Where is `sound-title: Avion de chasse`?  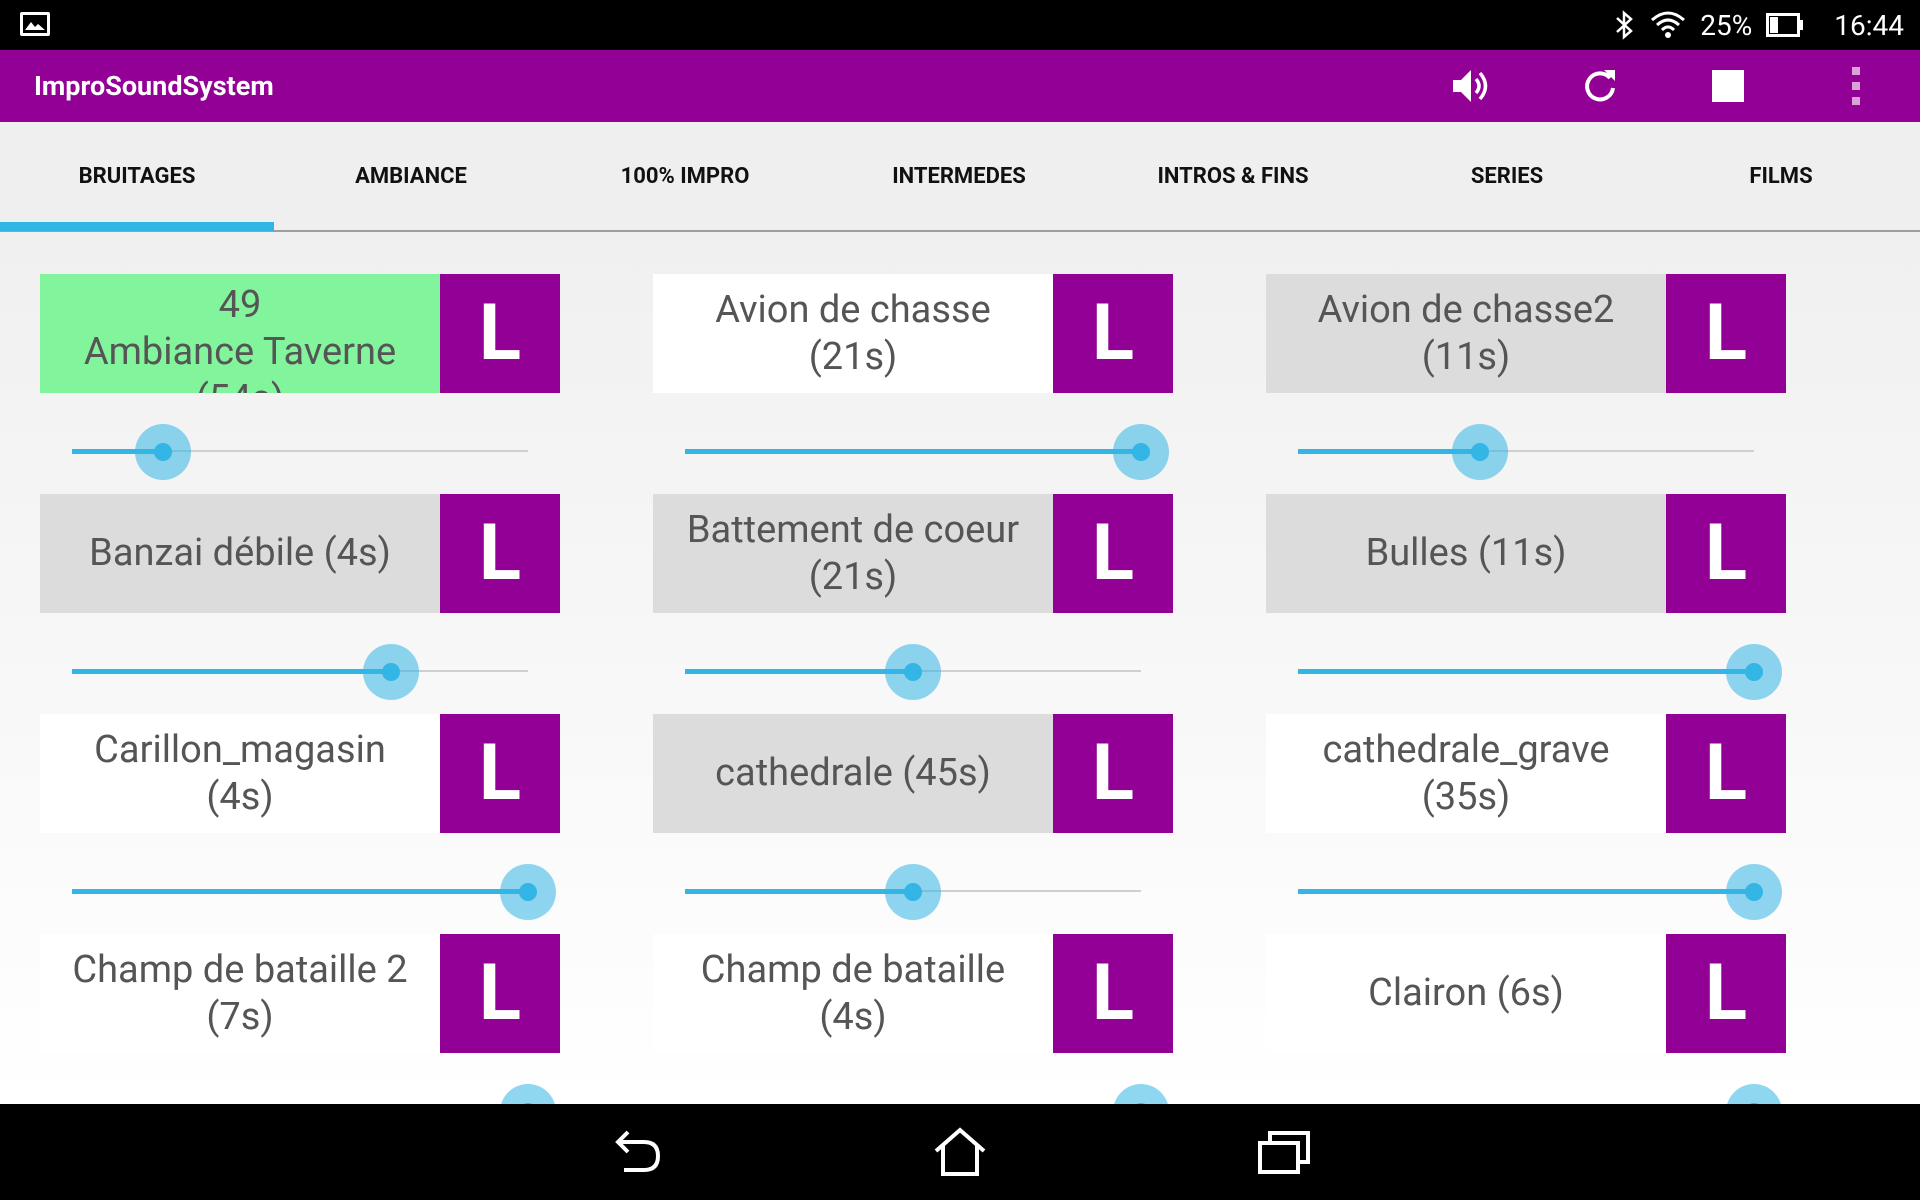 sound-title: Avion de chasse is located at coordinates (853, 309).